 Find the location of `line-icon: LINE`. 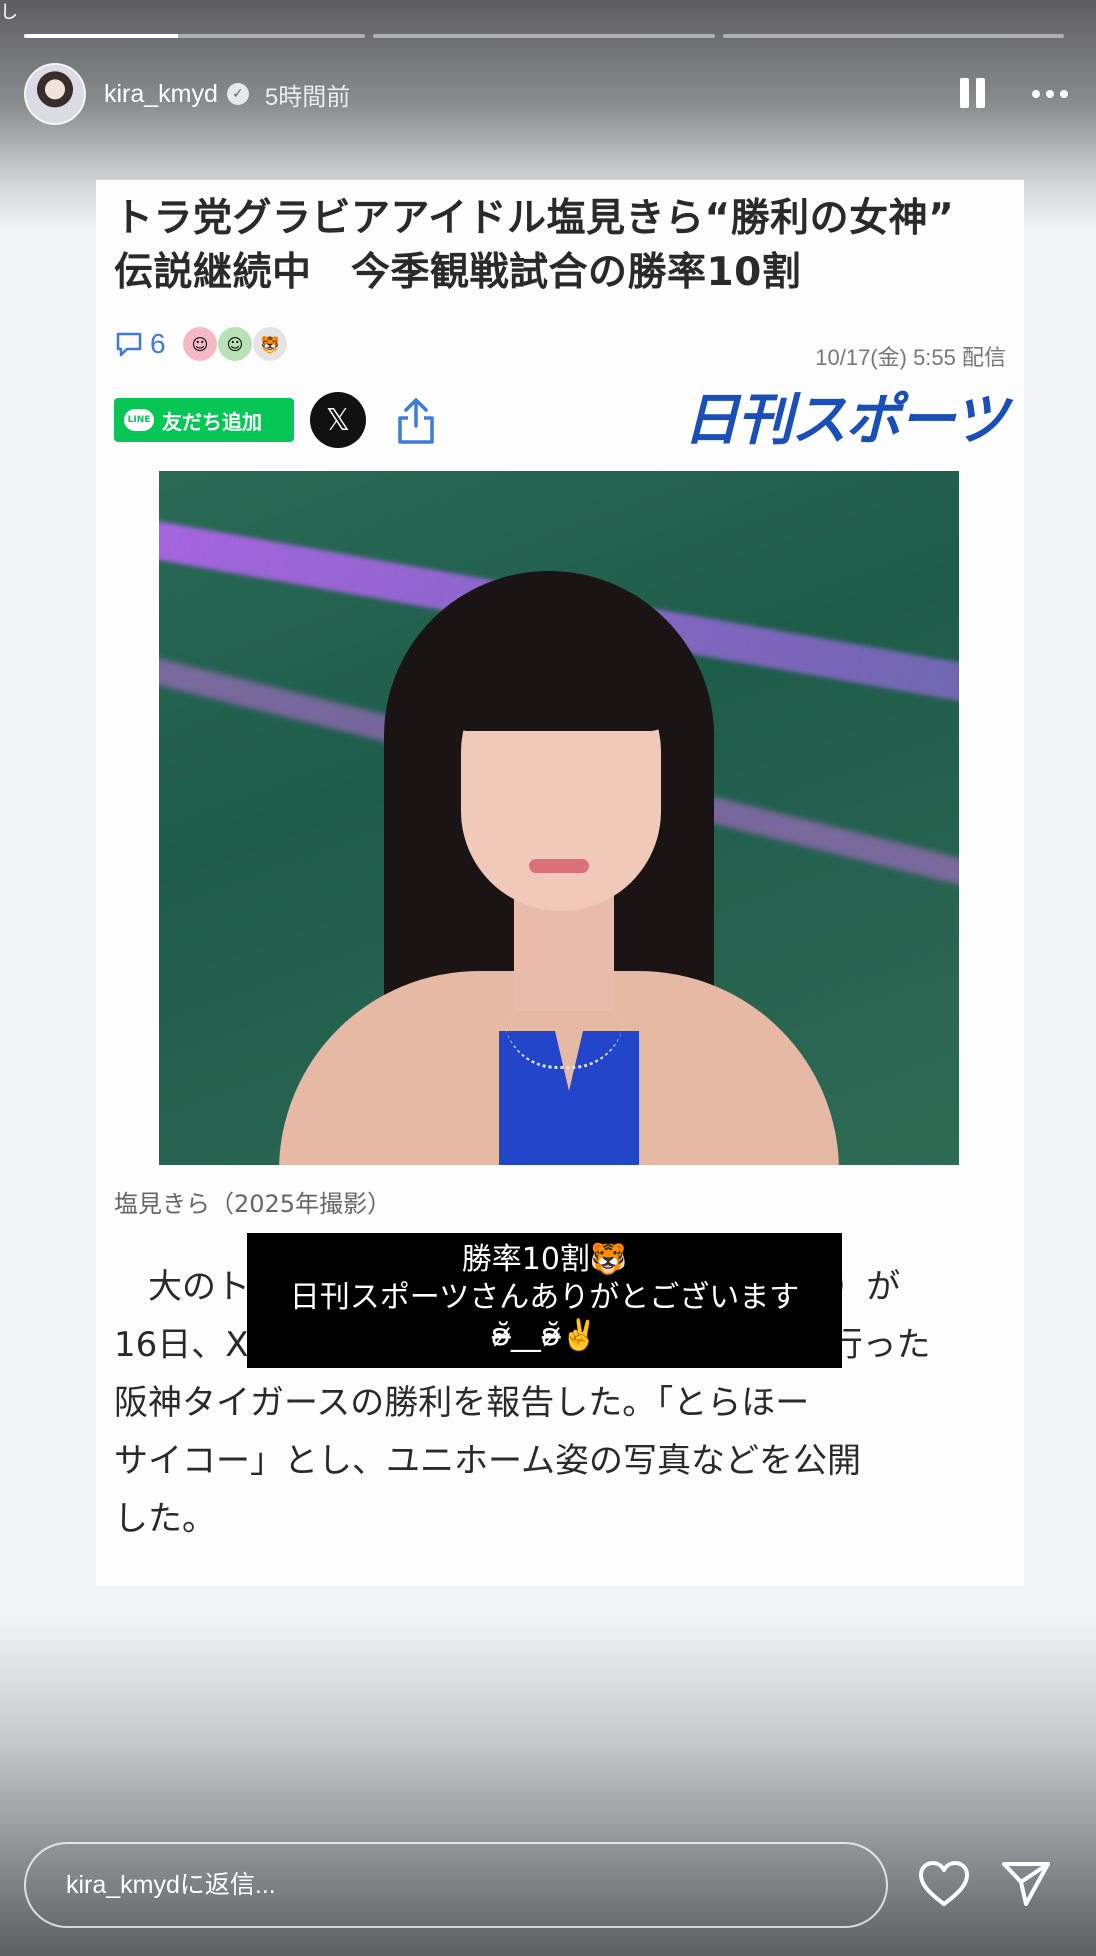

line-icon: LINE is located at coordinates (139, 420).